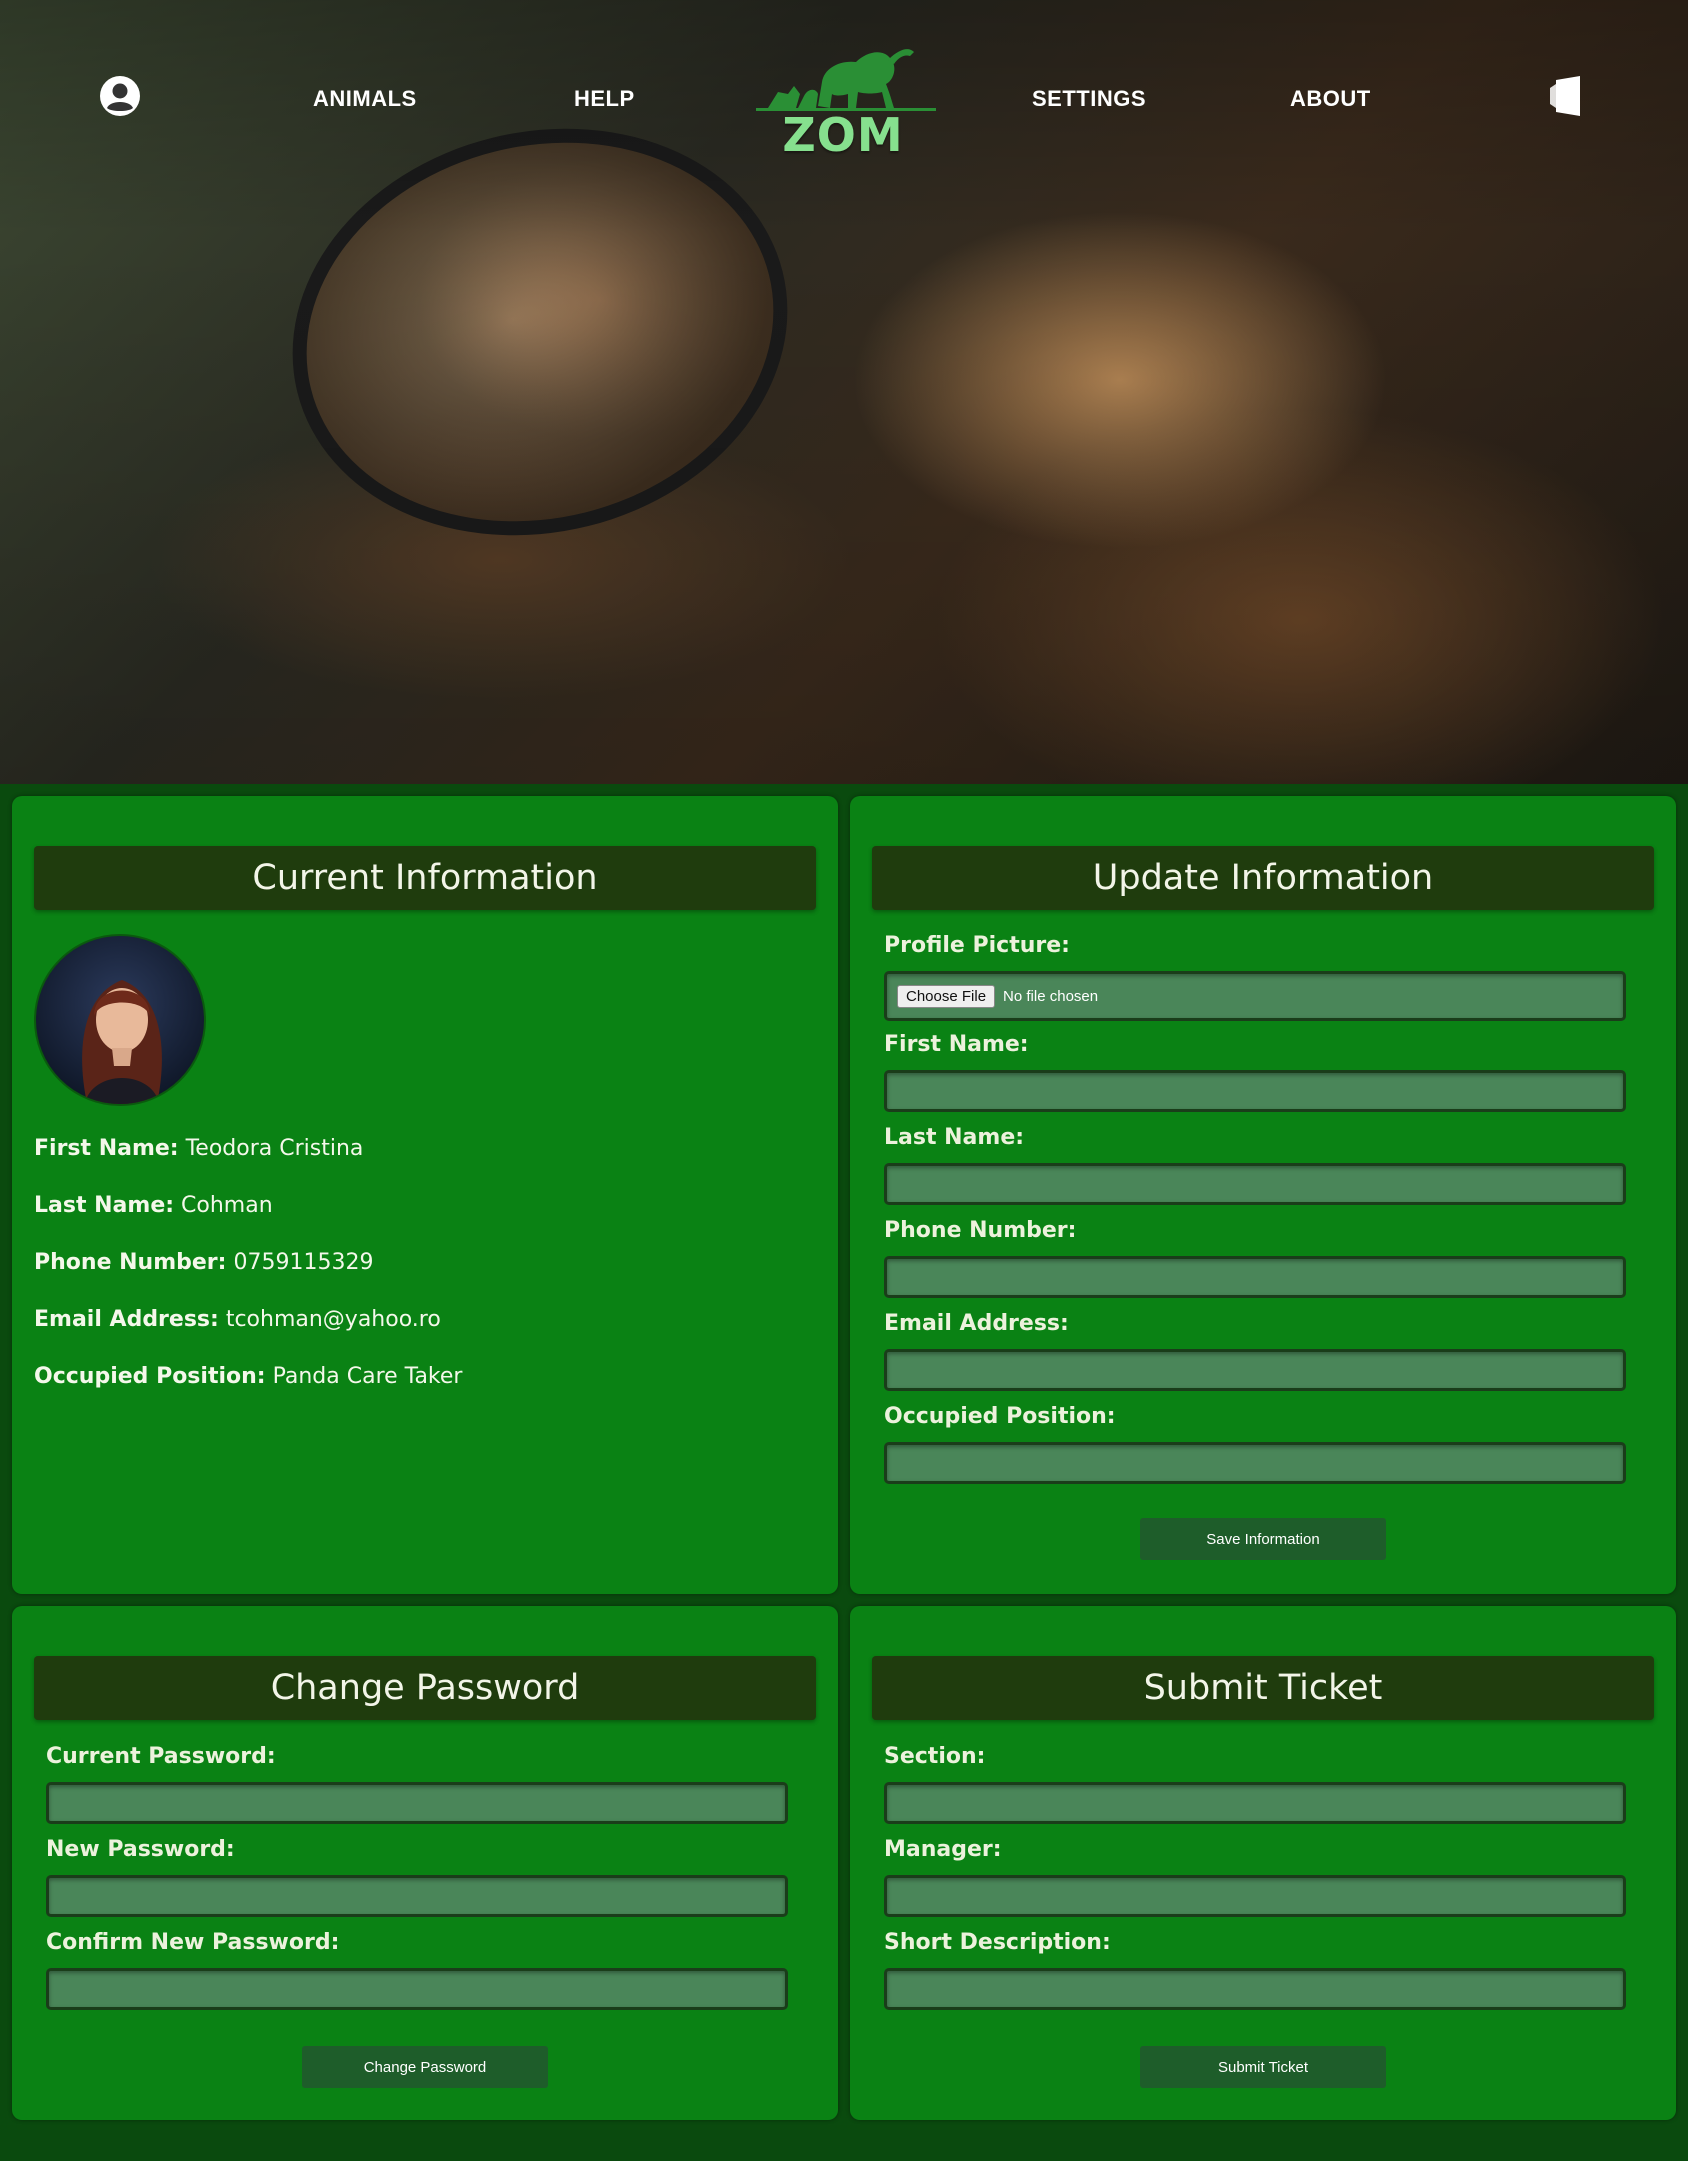 The width and height of the screenshot is (1688, 2161). Describe the element at coordinates (1255, 1989) in the screenshot. I see `short-description-input` at that location.